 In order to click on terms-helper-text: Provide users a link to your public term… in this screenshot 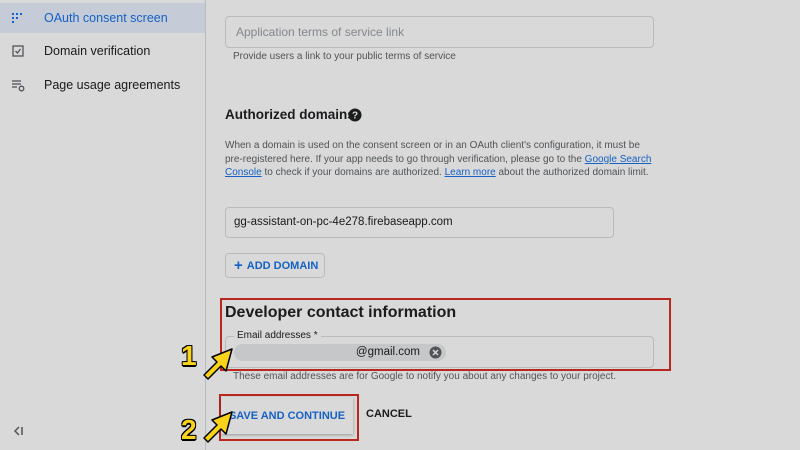, I will do `click(344, 56)`.